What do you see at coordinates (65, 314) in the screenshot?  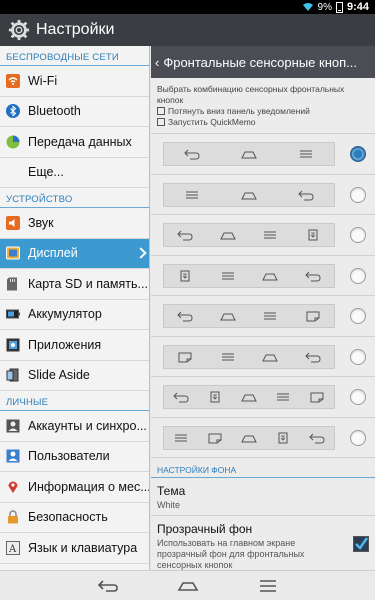 I see `menu-item-label: Аккумулятор` at bounding box center [65, 314].